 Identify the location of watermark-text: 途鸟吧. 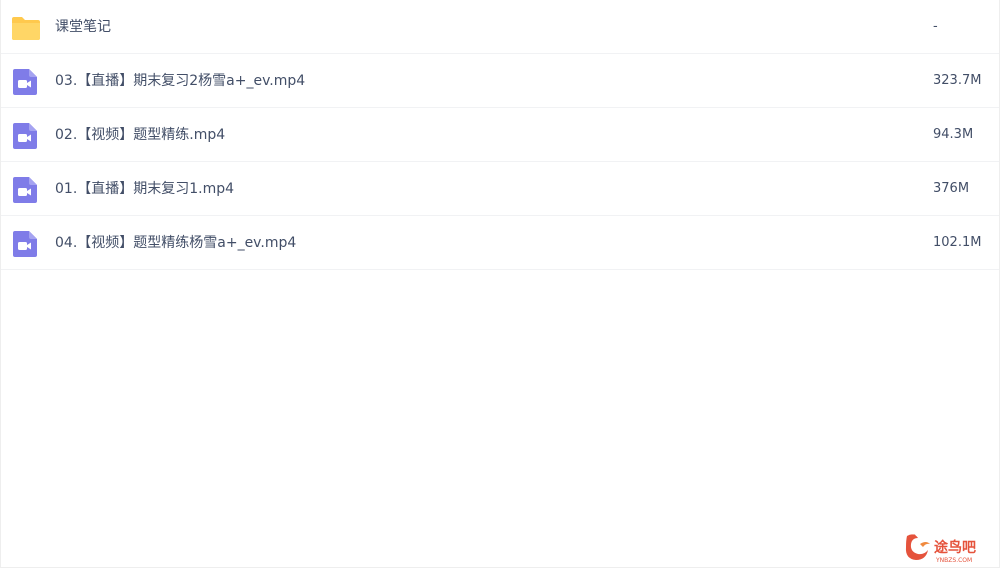
(955, 547).